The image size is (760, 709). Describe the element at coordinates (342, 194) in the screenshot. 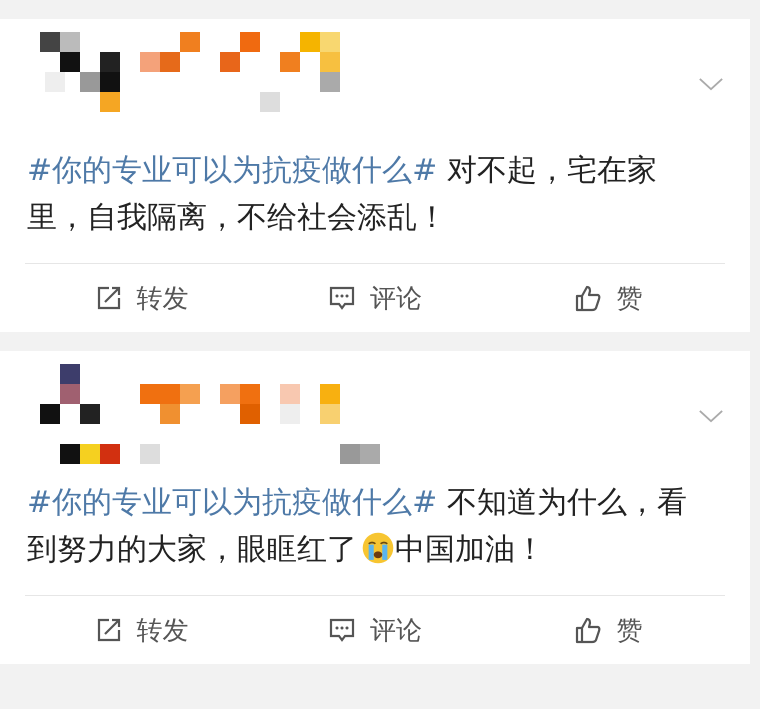

I see `post-text: #你的专业可以为抗疫做什么# 对不起，宅在家里，自我隔离，不给社会添乱！` at that location.